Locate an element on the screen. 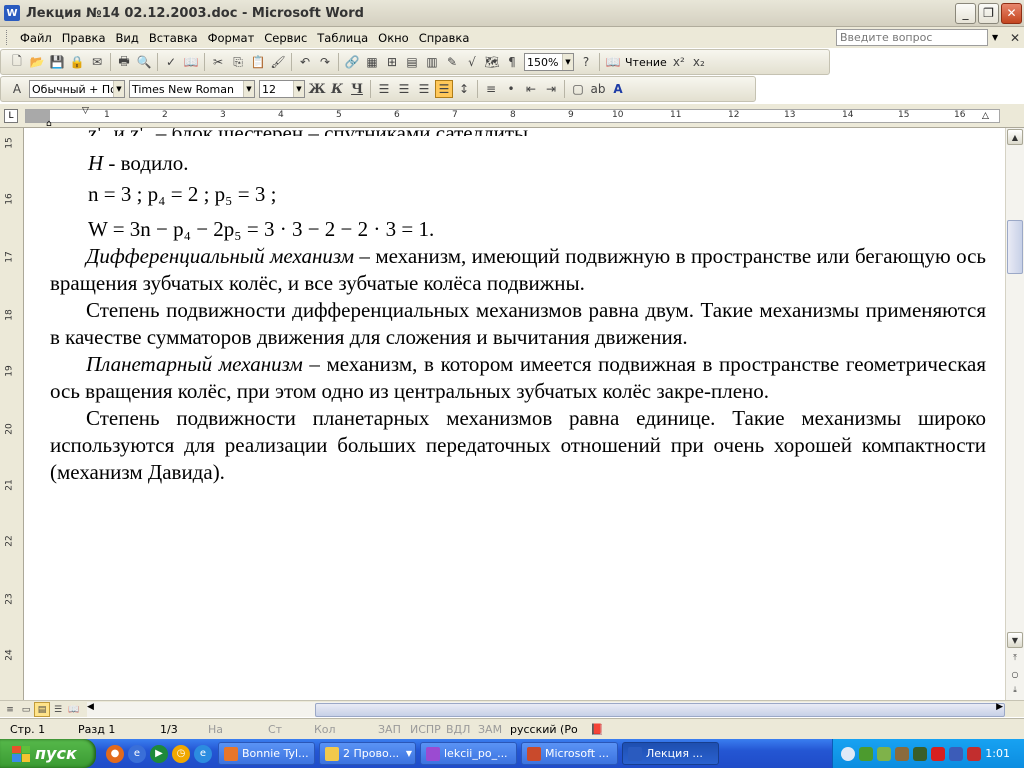  increase-indent-icon: ⇥ is located at coordinates (551, 89).